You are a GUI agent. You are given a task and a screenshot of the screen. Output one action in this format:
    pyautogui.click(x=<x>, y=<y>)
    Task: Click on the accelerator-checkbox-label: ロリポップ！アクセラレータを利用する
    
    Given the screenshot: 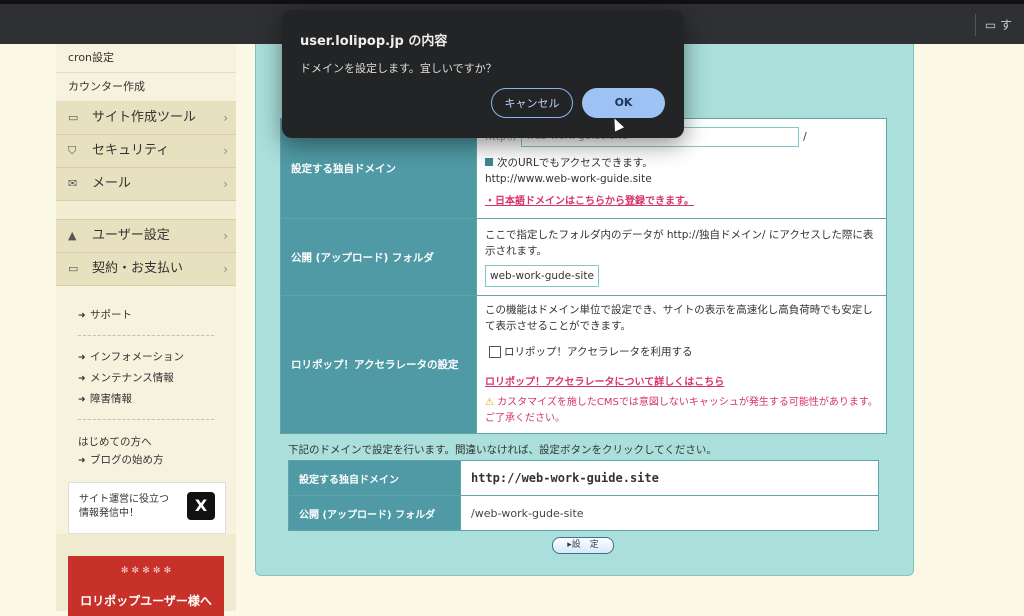 What is the action you would take?
    pyautogui.click(x=598, y=352)
    